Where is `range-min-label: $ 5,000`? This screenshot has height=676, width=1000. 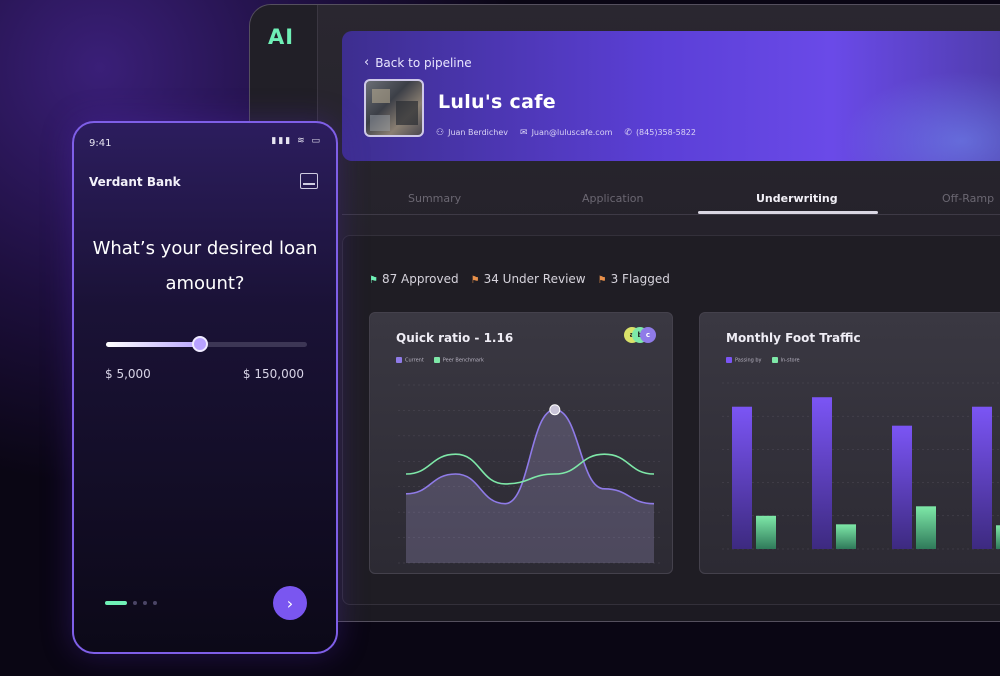 range-min-label: $ 5,000 is located at coordinates (128, 374).